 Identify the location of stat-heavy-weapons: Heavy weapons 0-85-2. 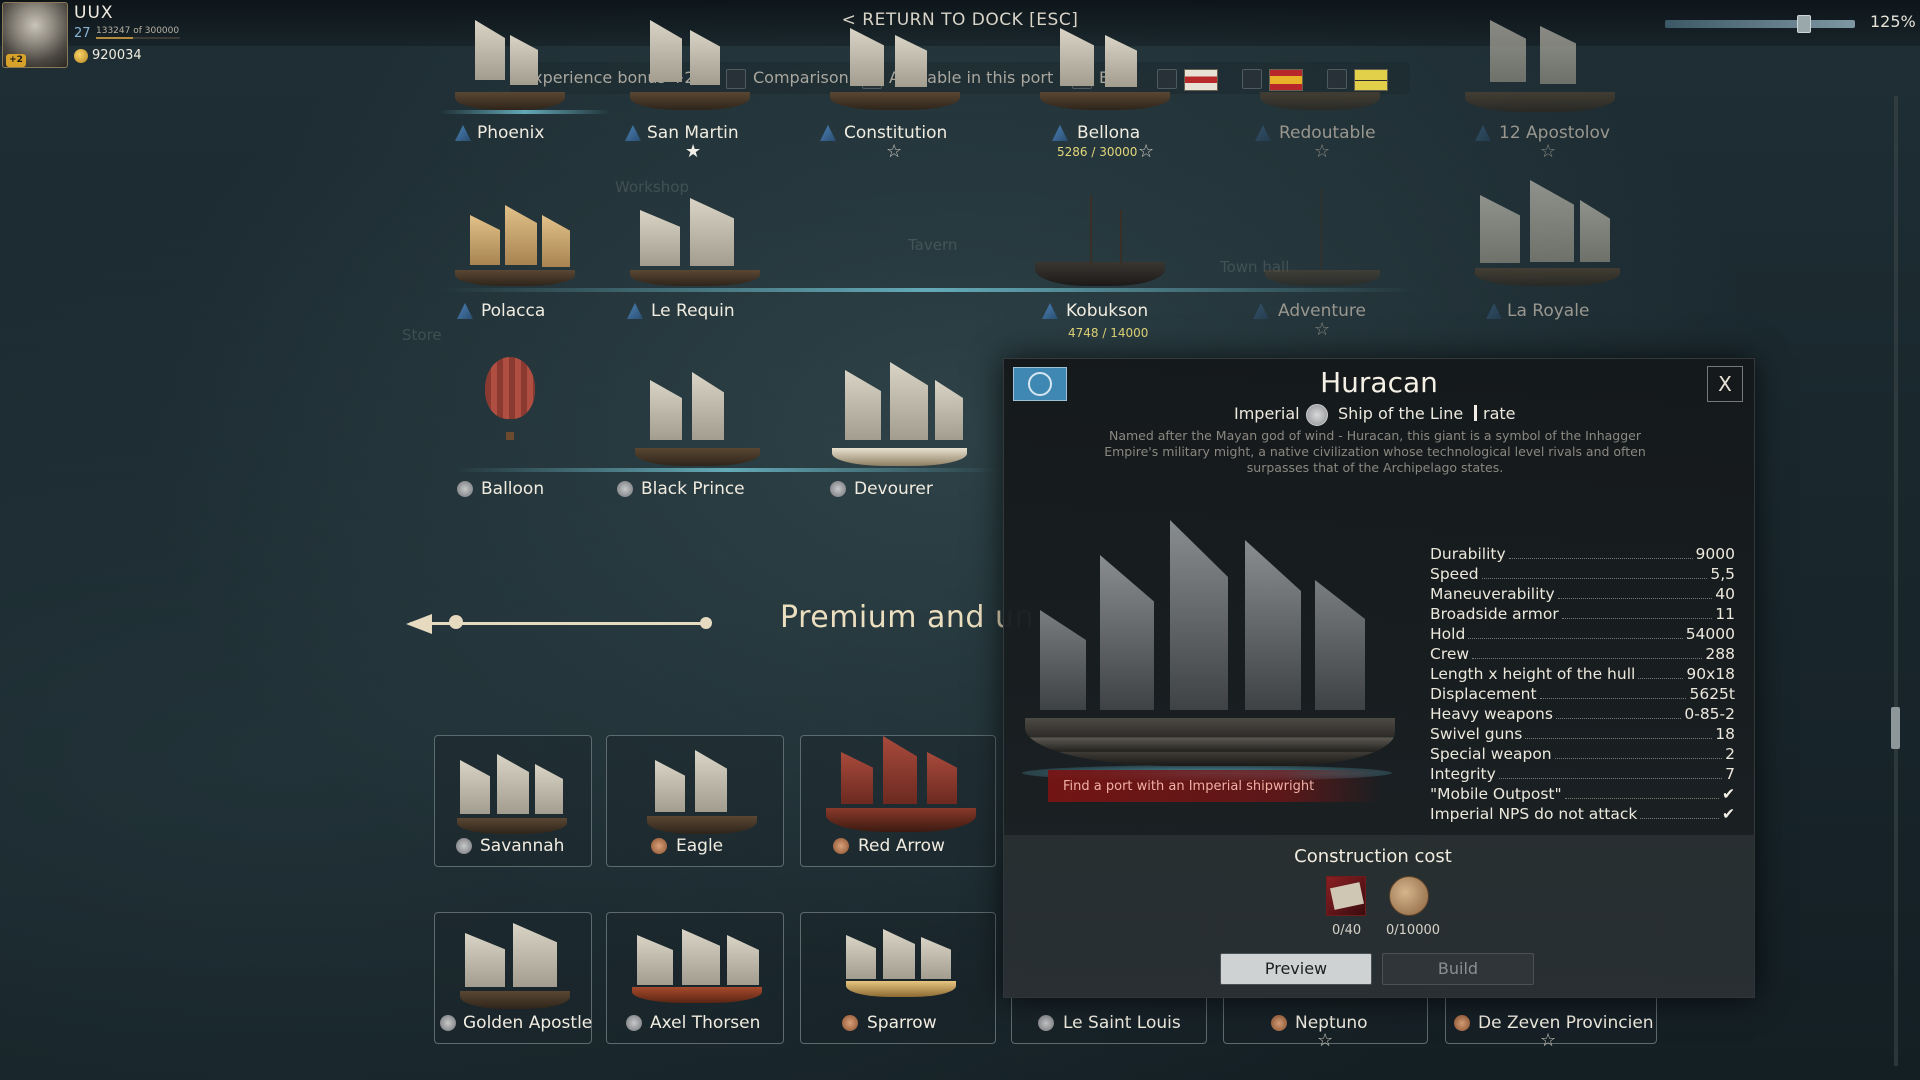
(1582, 713).